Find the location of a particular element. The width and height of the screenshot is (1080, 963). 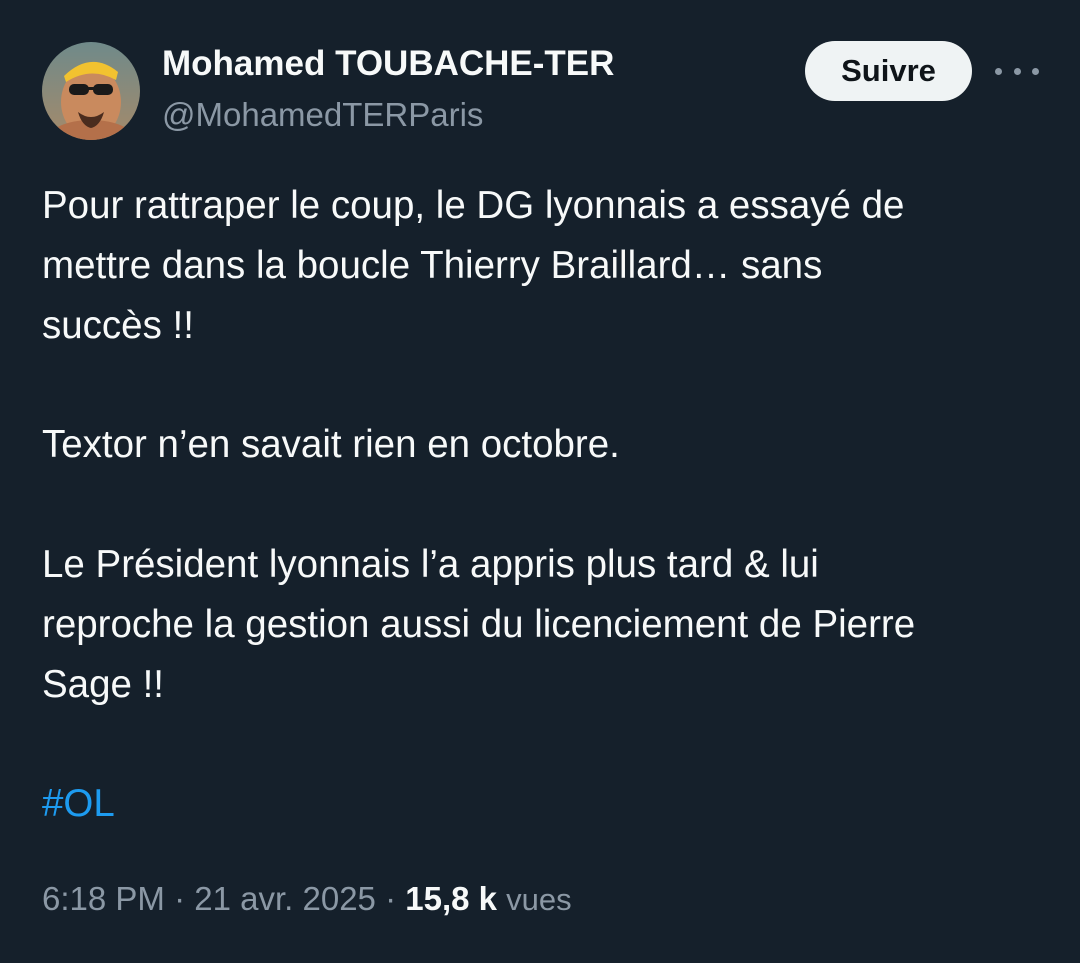

avatar-image is located at coordinates (91, 91).